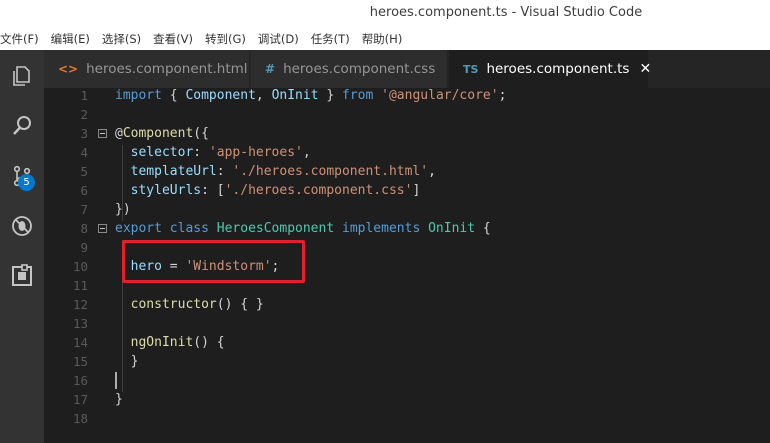  I want to click on tab-heroes-component-css: # heroes.component.css, so click(349, 69).